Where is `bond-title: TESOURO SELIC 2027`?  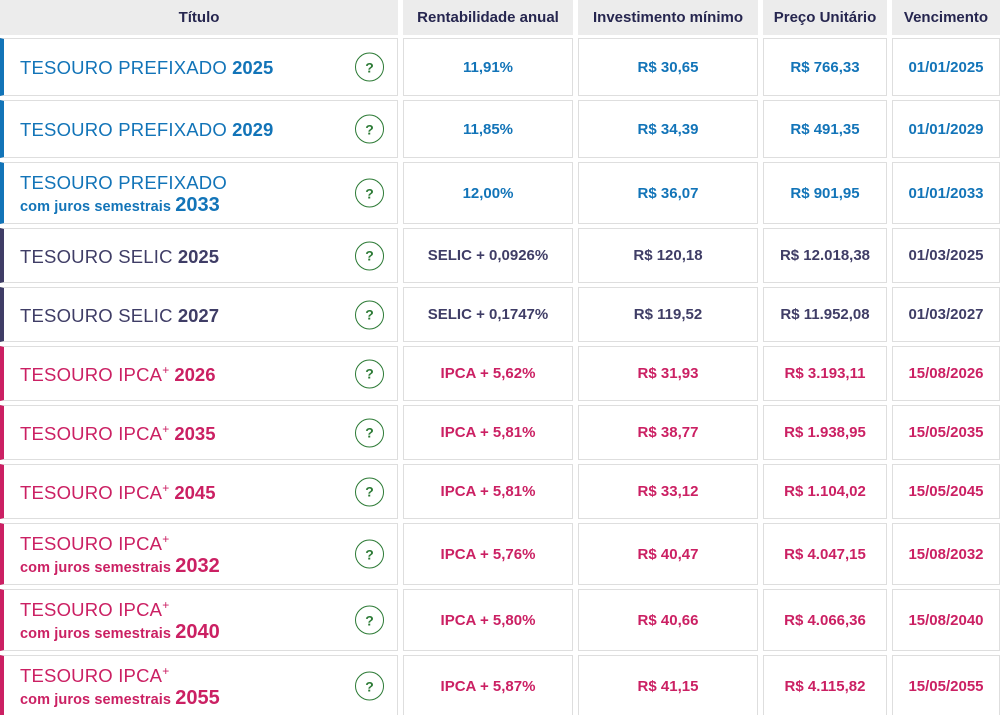 bond-title: TESOURO SELIC 2027 is located at coordinates (119, 315).